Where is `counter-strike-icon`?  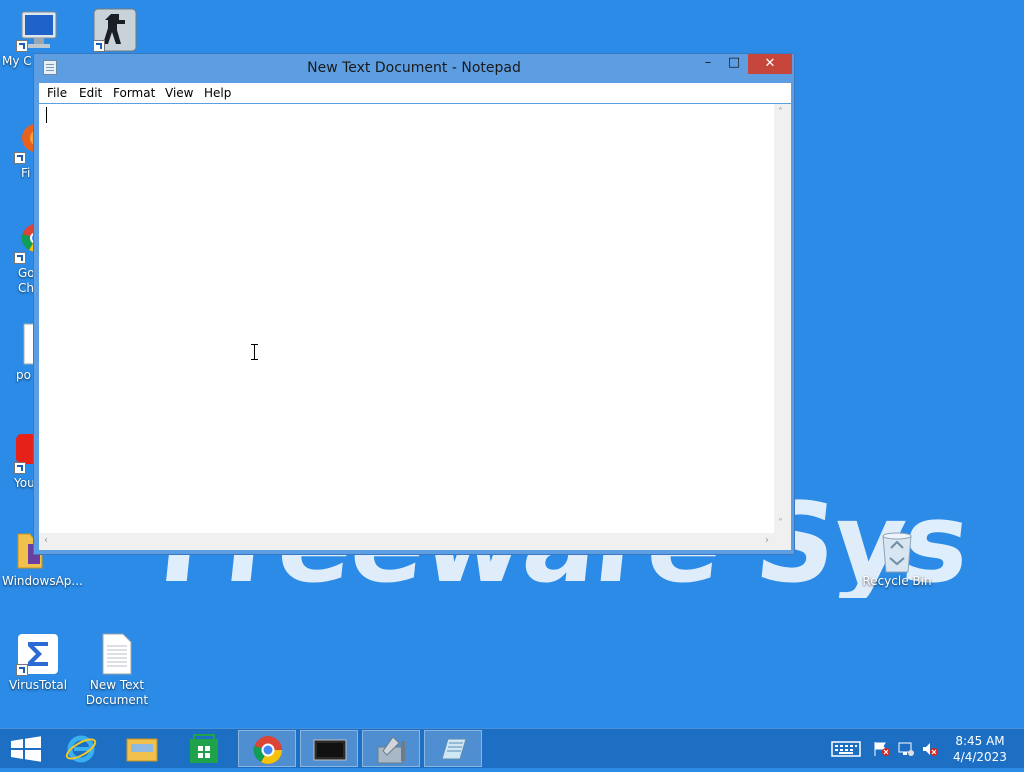 counter-strike-icon is located at coordinates (115, 30).